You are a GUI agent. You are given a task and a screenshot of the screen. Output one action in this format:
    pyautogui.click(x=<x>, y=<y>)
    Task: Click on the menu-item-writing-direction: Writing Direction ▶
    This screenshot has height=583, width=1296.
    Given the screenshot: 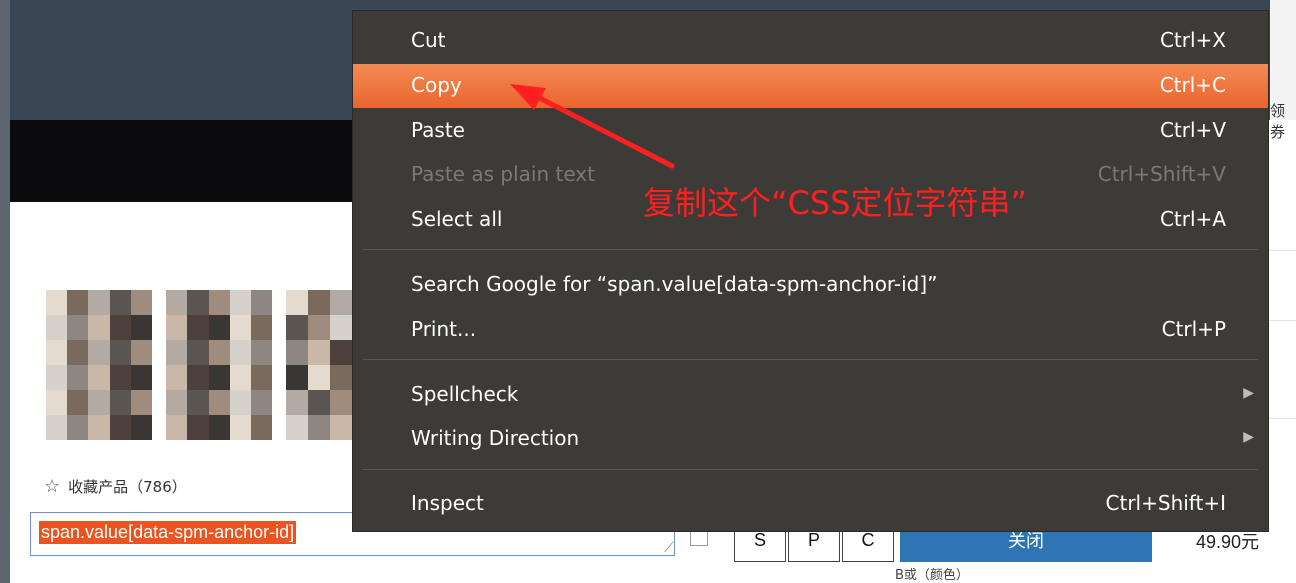 What is the action you would take?
    pyautogui.click(x=810, y=439)
    